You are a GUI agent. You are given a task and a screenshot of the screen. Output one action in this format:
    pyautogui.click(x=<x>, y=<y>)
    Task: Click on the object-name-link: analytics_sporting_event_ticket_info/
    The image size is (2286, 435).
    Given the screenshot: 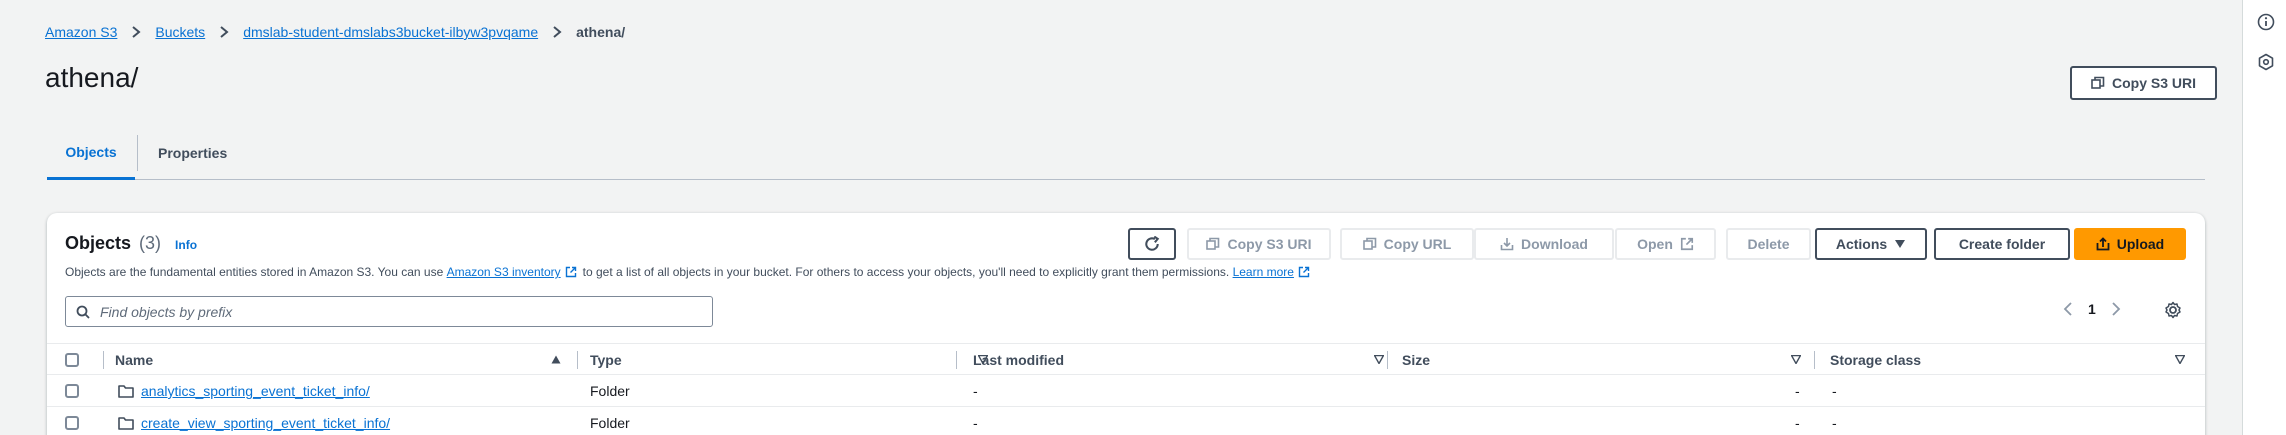 What is the action you would take?
    pyautogui.click(x=255, y=391)
    